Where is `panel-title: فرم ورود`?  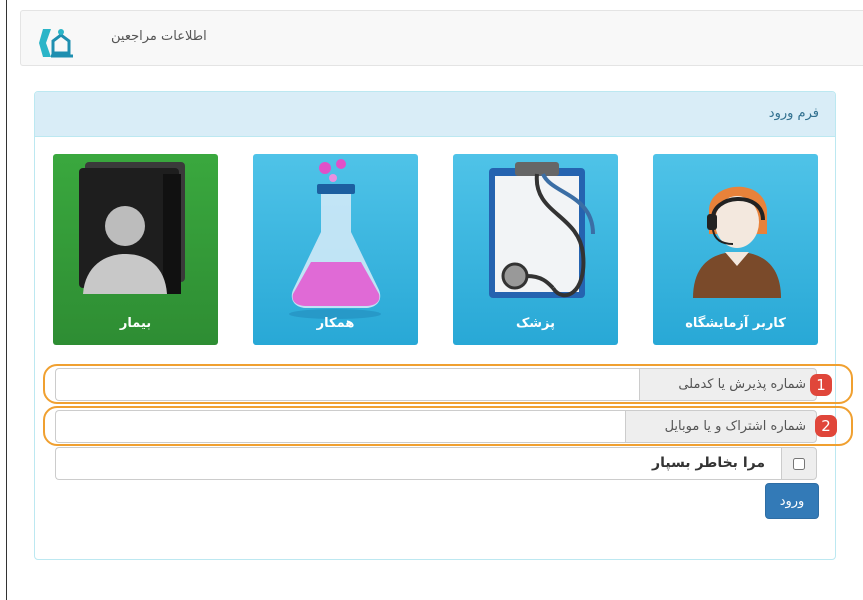
panel-title: فرم ورود is located at coordinates (793, 113).